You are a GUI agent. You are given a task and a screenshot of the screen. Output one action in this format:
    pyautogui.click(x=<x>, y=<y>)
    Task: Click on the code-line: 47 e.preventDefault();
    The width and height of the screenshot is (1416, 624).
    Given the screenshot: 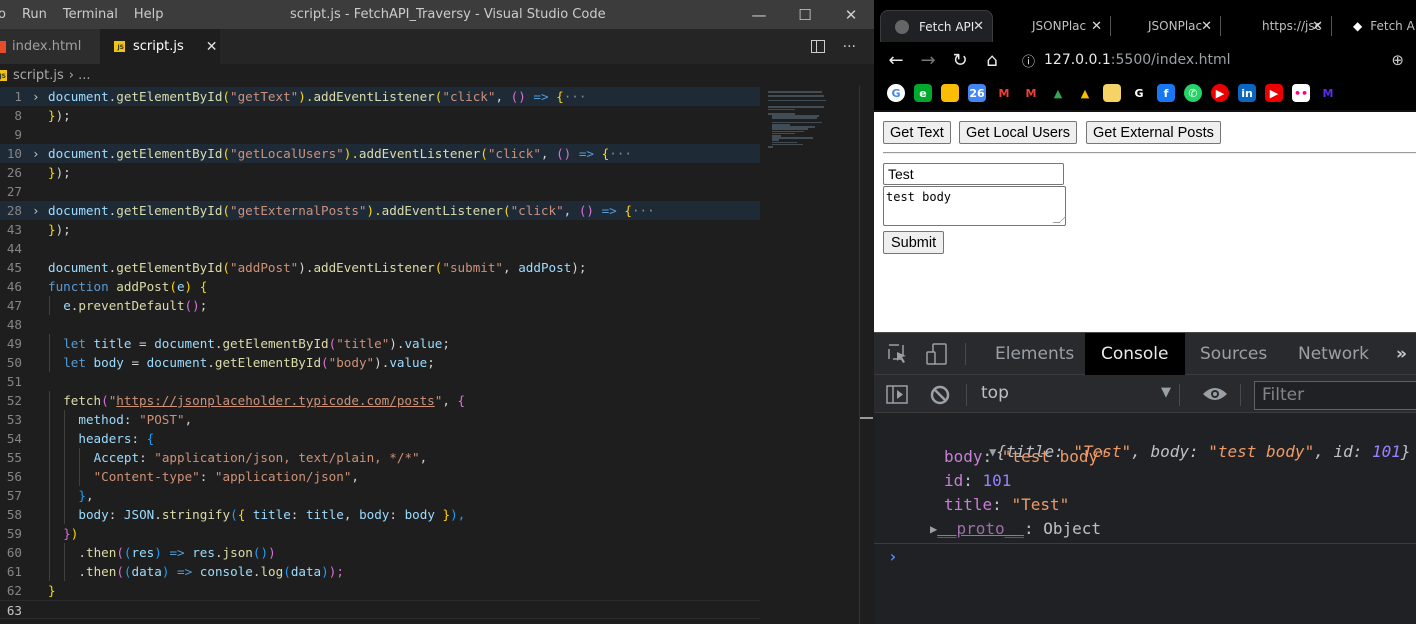 What is the action you would take?
    pyautogui.click(x=380, y=305)
    